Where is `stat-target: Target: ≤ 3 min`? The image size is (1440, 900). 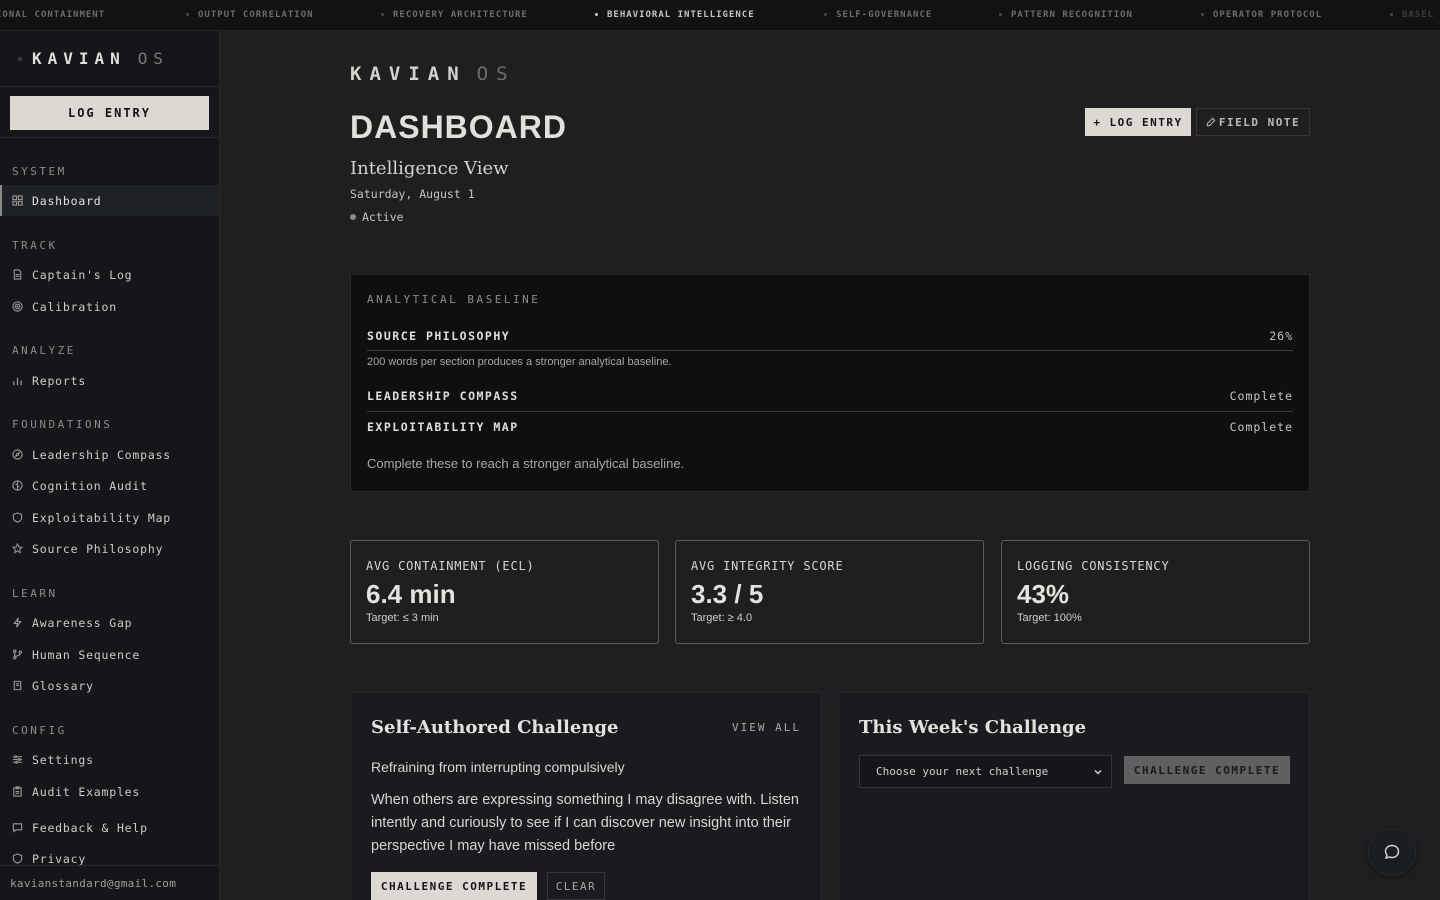 stat-target: Target: ≤ 3 min is located at coordinates (402, 618).